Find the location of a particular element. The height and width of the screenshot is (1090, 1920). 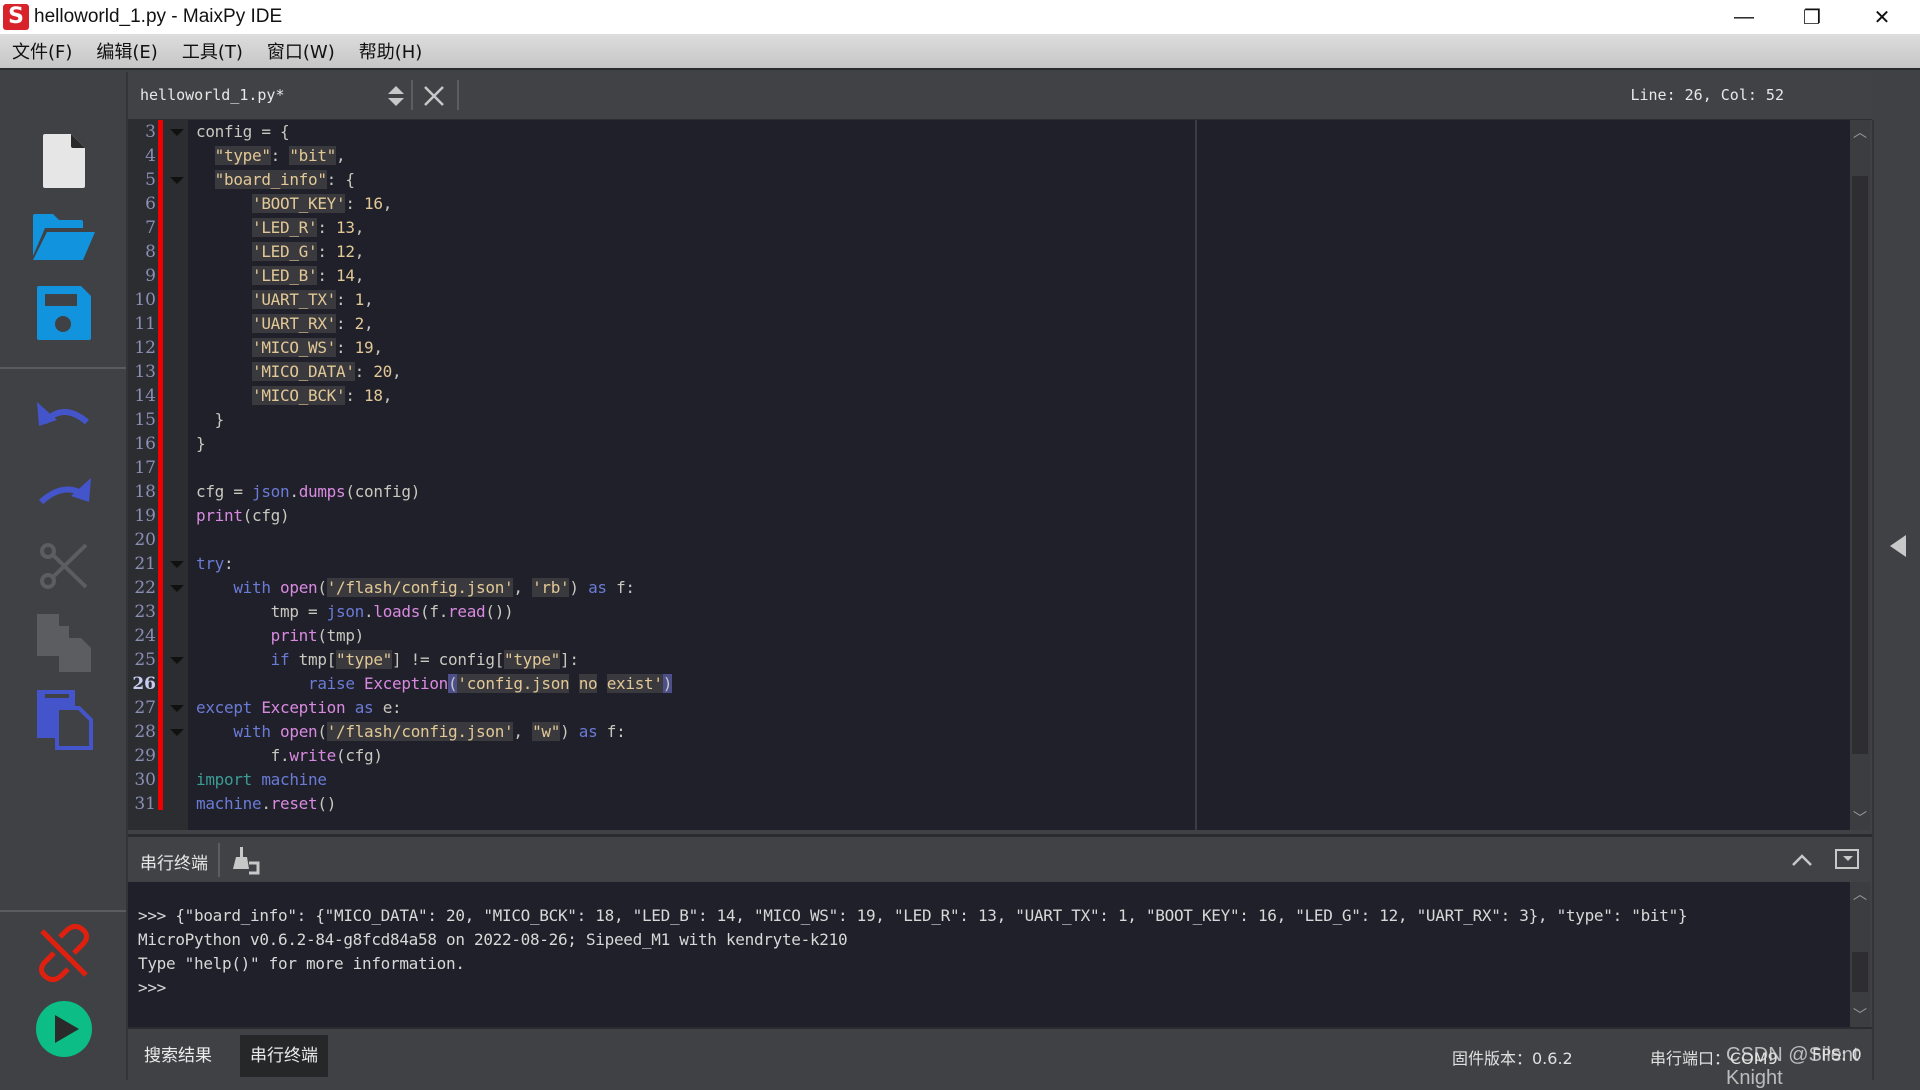

minimize-button: — is located at coordinates (1744, 17).